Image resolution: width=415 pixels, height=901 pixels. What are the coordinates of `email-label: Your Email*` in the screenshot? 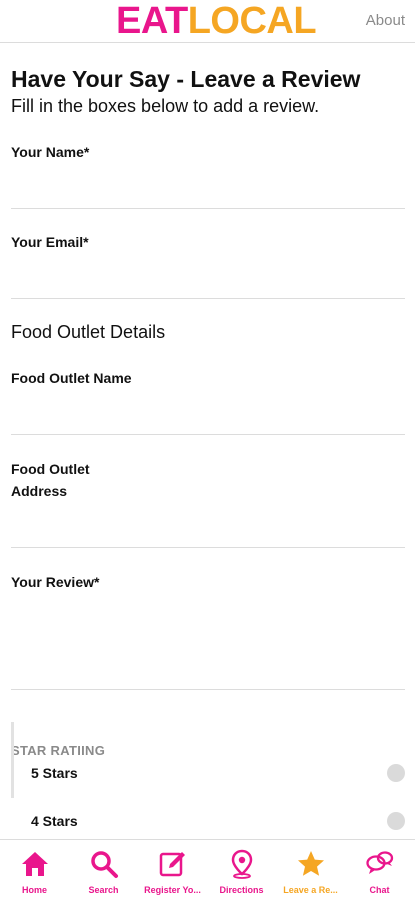 It's located at (50, 242).